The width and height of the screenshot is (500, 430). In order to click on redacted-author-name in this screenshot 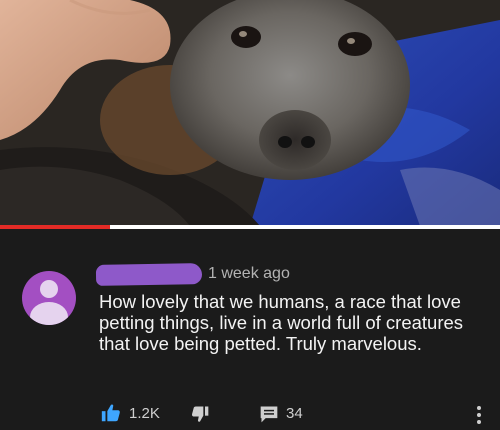, I will do `click(149, 274)`.